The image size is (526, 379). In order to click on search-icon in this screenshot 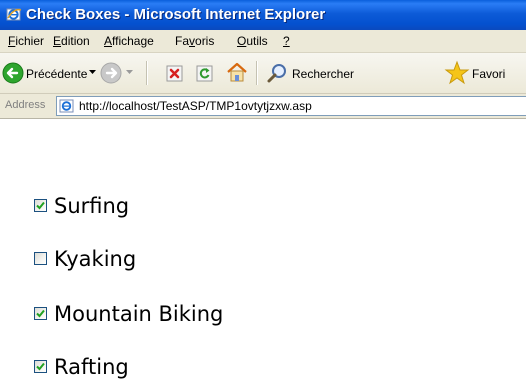, I will do `click(276, 73)`.